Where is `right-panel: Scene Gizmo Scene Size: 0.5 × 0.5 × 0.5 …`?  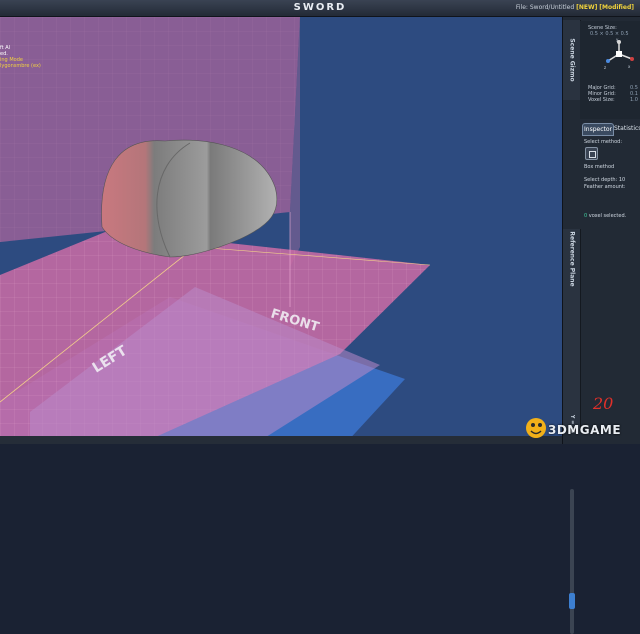
right-panel: Scene Gizmo Scene Size: 0.5 × 0.5 × 0.5 … is located at coordinates (601, 325).